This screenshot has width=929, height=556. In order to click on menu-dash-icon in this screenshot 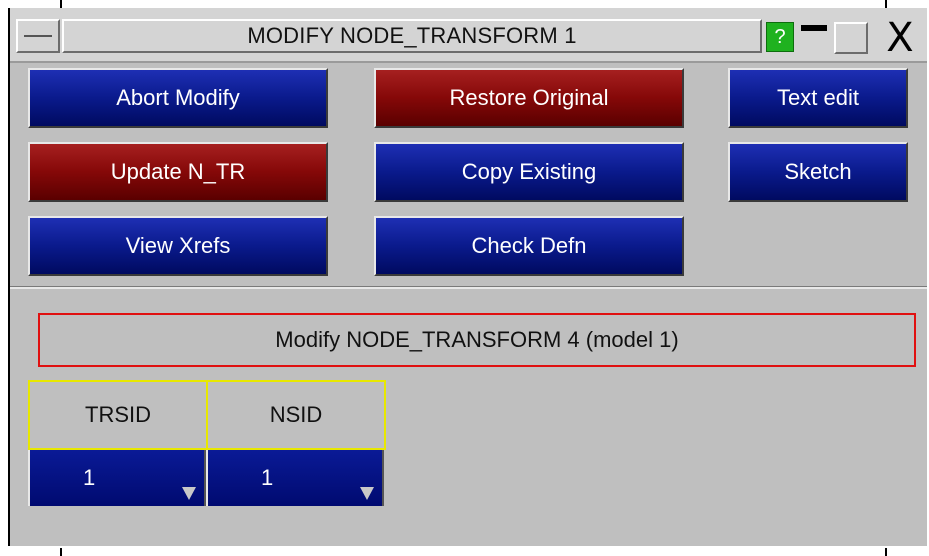, I will do `click(38, 36)`.